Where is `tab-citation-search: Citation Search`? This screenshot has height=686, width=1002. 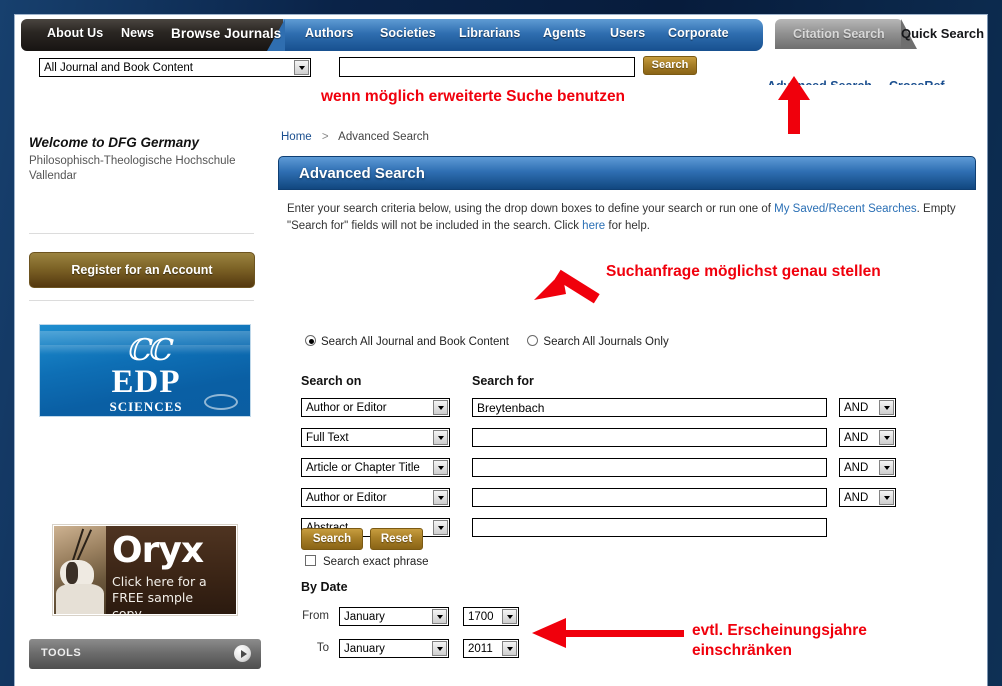
tab-citation-search: Citation Search is located at coordinates (839, 34).